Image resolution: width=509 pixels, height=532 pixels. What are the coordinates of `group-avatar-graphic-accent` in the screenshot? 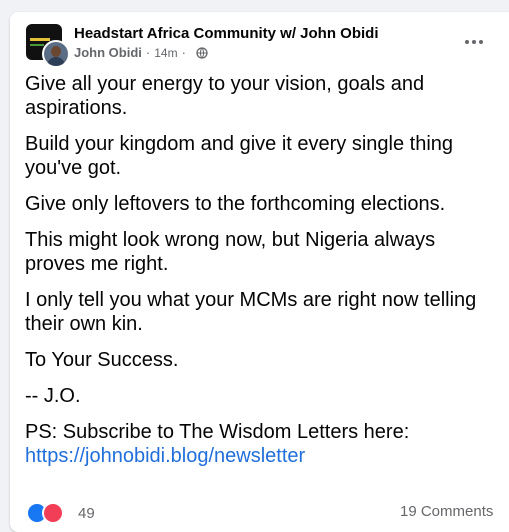 It's located at (37, 45).